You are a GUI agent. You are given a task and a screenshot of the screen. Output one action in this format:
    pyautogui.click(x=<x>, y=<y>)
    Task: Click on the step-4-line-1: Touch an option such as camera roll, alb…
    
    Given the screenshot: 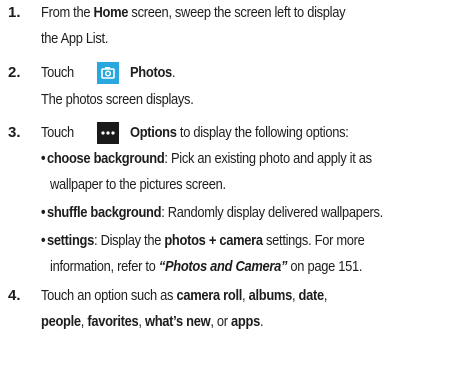 What is the action you would take?
    pyautogui.click(x=184, y=296)
    